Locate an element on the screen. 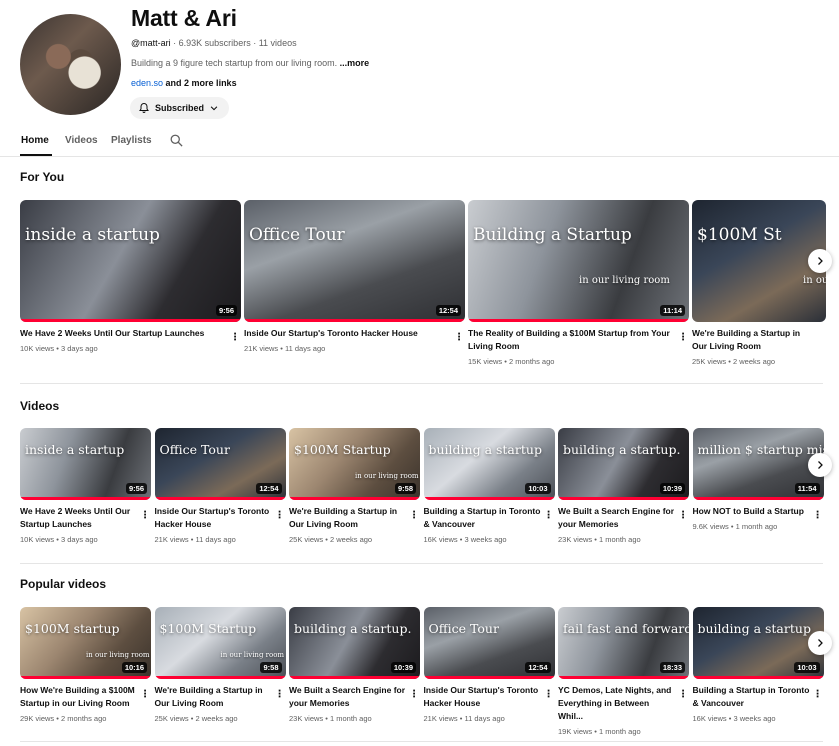 This screenshot has height=746, width=839. duration-badge: 10:16 is located at coordinates (134, 667).